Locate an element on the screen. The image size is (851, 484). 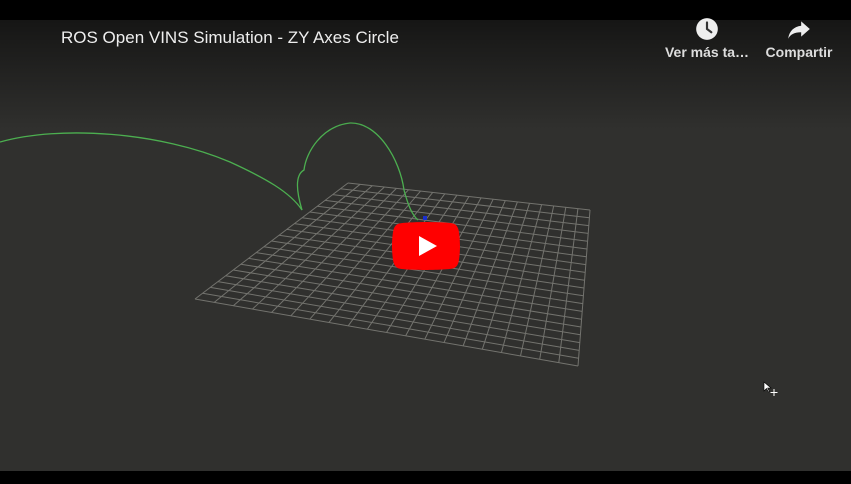
share-label: Compartir is located at coordinates (799, 52).